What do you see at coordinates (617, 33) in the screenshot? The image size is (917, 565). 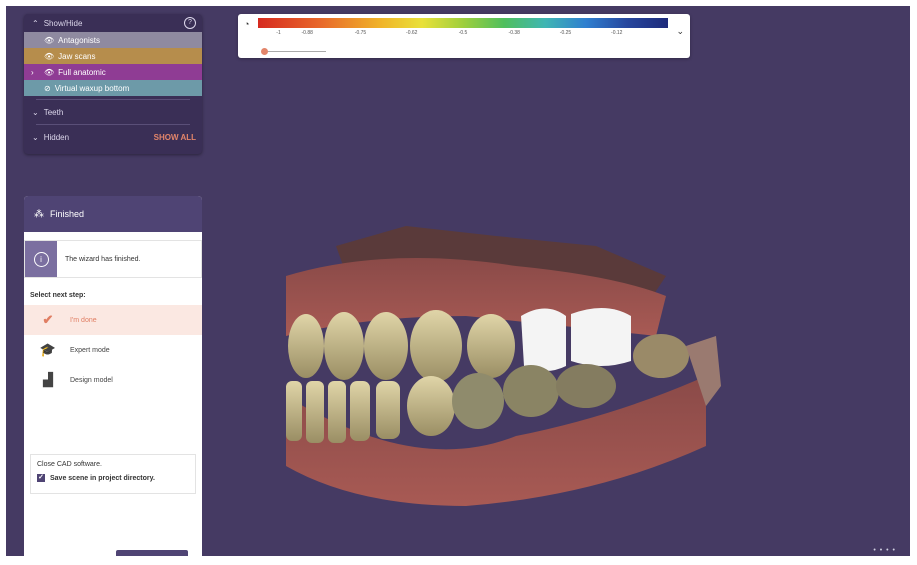 I see `tick-label: -0.12` at bounding box center [617, 33].